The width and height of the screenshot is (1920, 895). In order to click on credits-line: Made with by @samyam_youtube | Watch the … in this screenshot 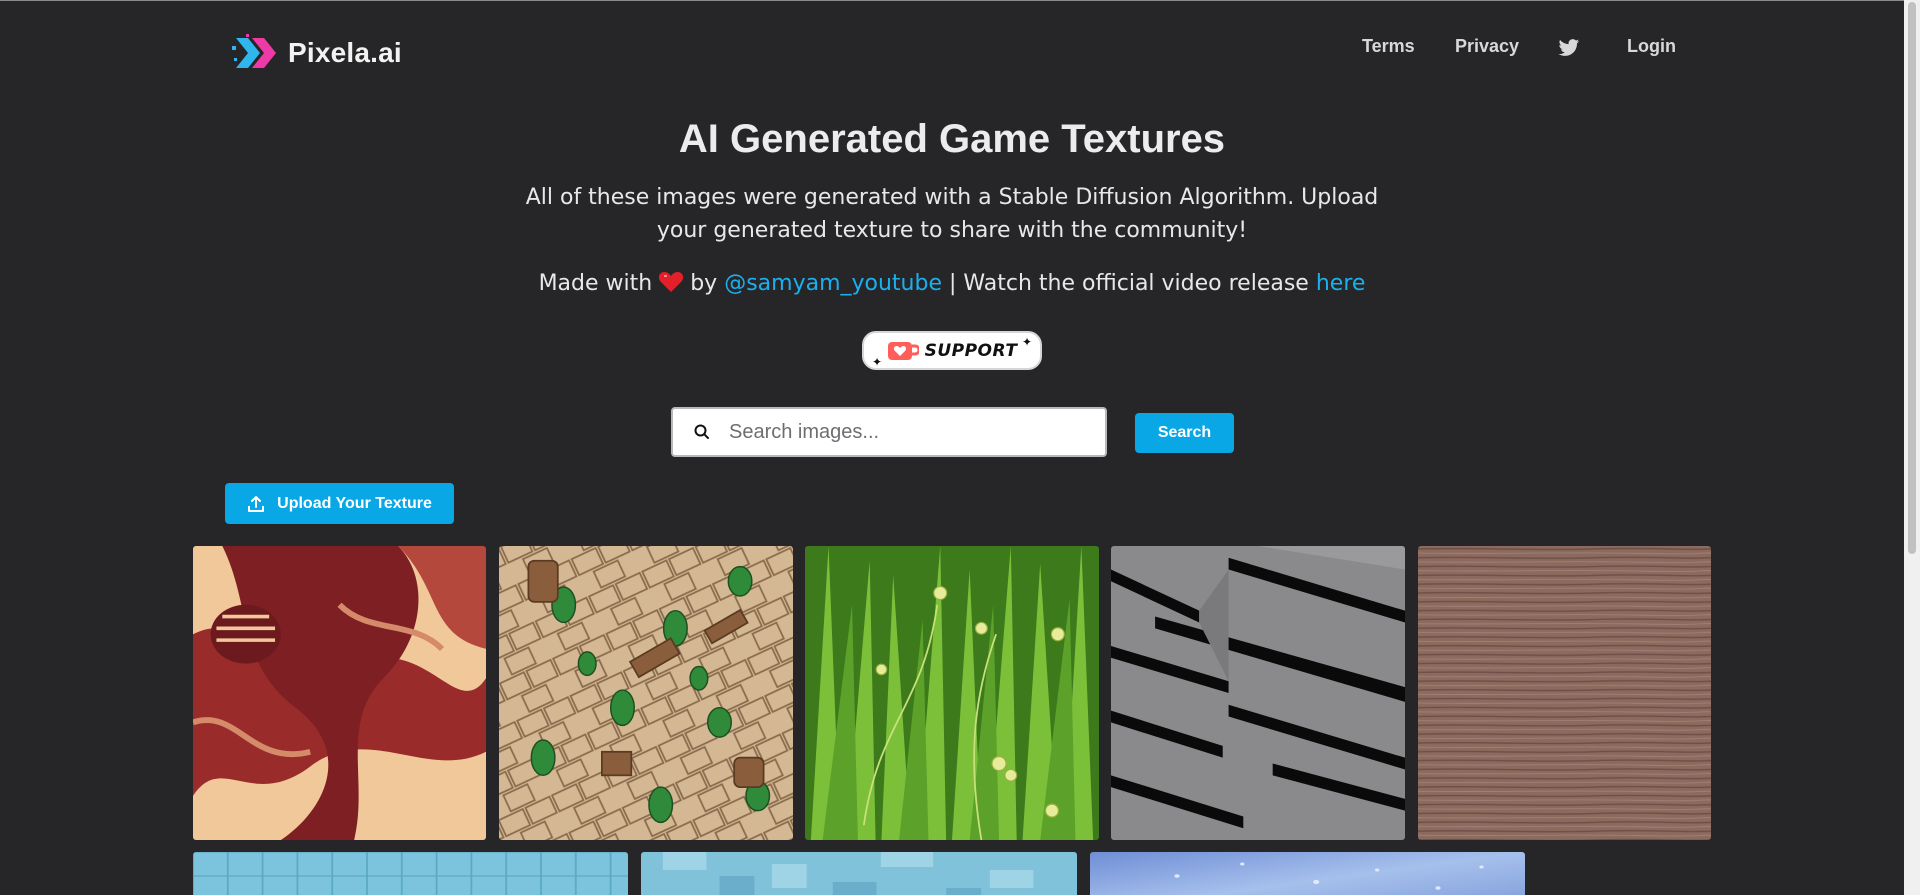, I will do `click(952, 283)`.